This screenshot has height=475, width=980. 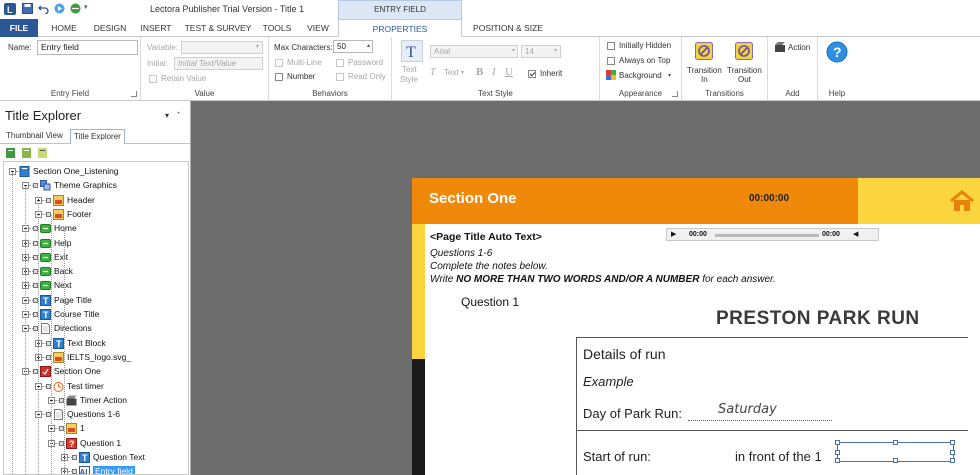 I want to click on password-checkbox, so click(x=340, y=63).